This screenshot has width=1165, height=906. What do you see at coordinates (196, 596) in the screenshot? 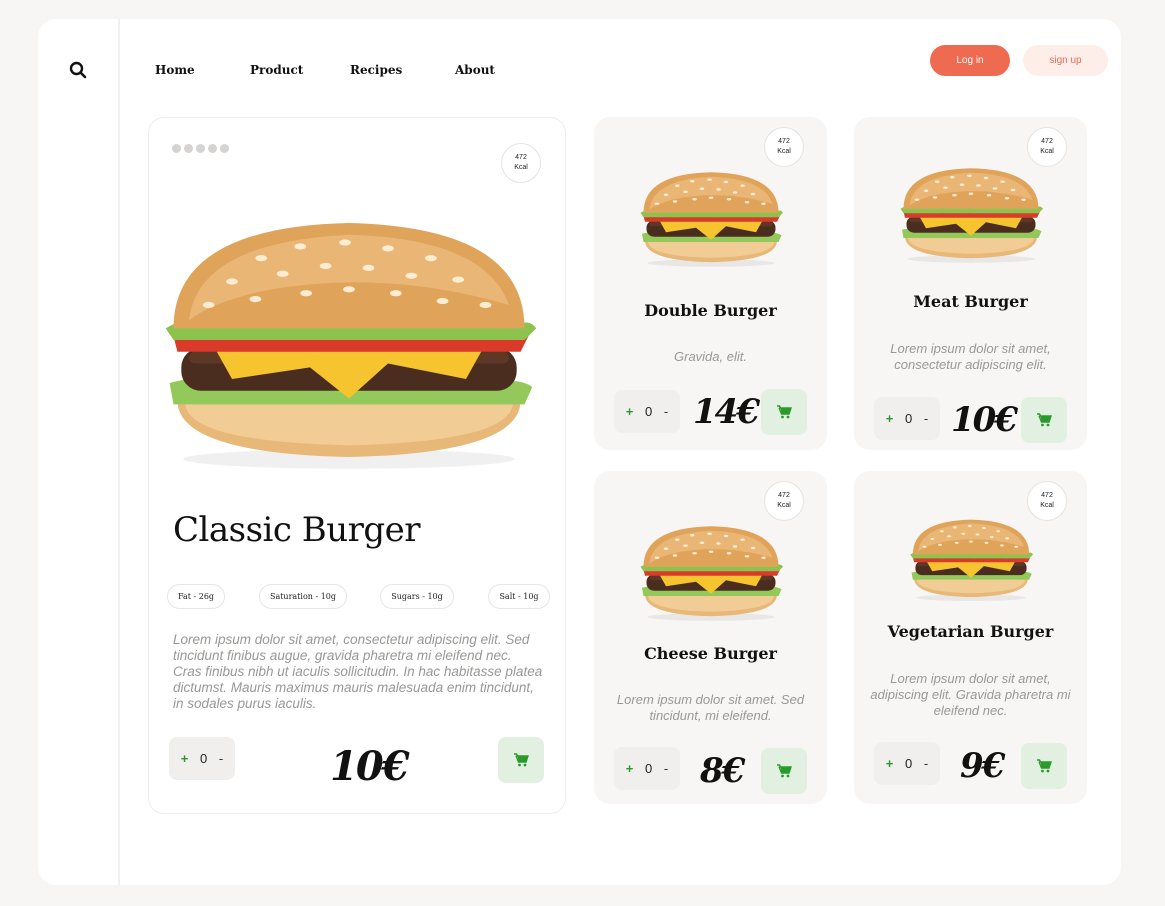
I see `chip-fat: Fat - 26g` at bounding box center [196, 596].